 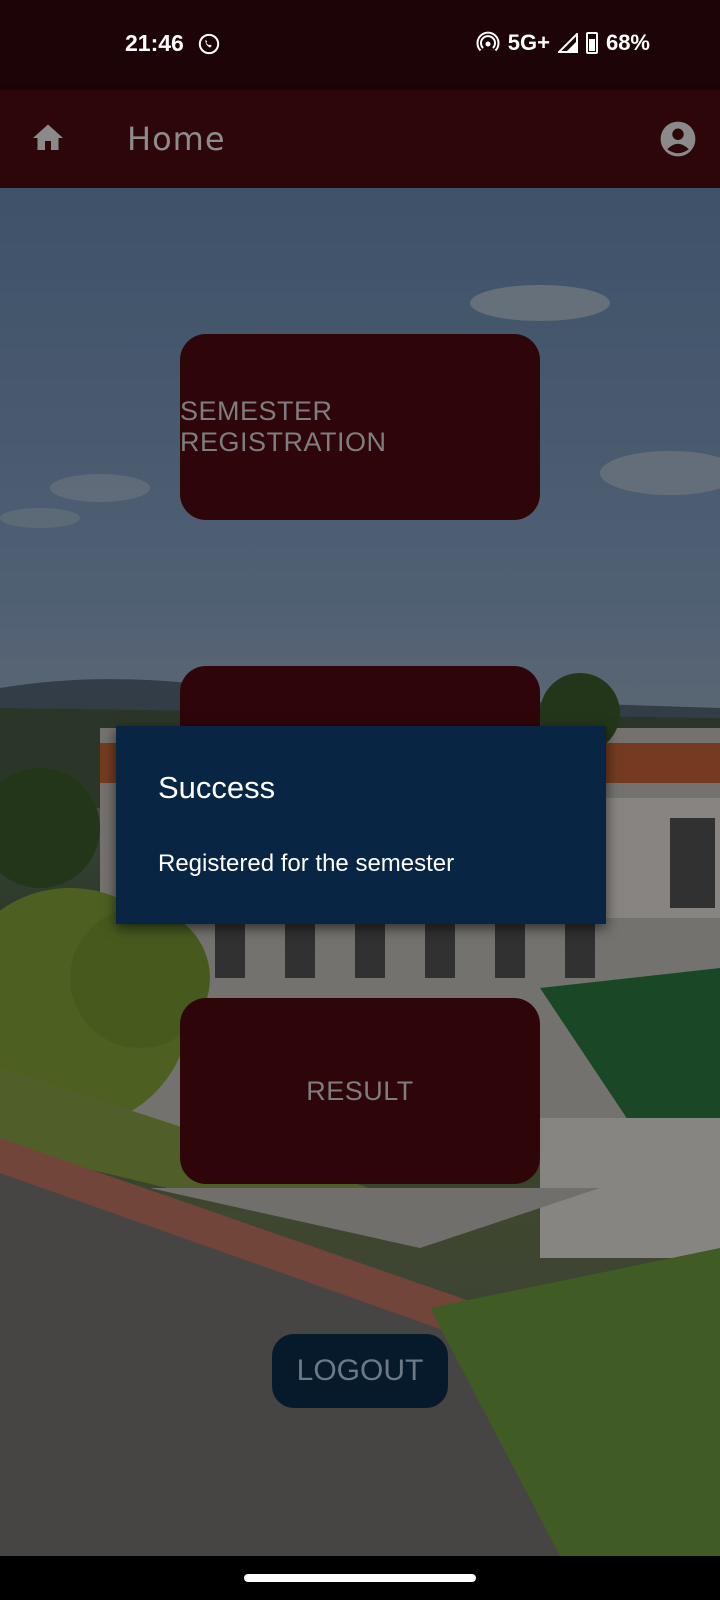 I want to click on page-title: Home, so click(x=176, y=139).